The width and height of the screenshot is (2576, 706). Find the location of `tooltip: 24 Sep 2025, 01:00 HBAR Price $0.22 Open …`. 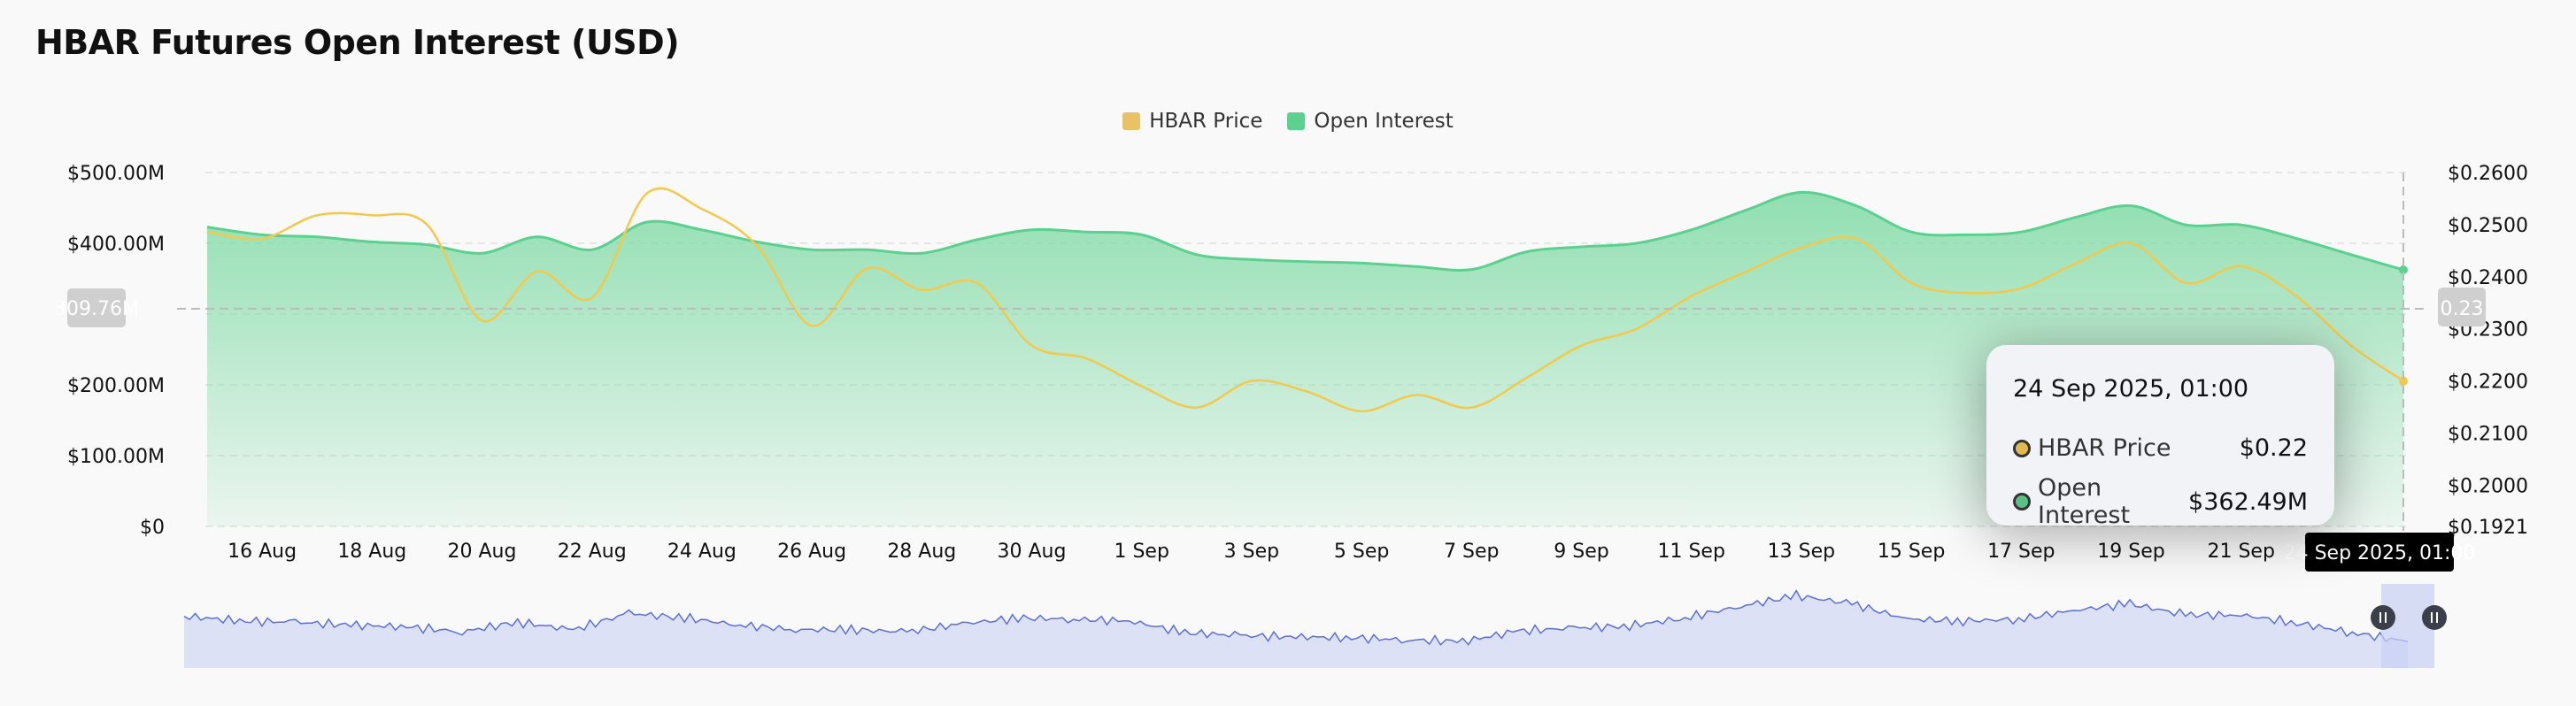

tooltip: 24 Sep 2025, 01:00 HBAR Price $0.22 Open … is located at coordinates (2160, 437).